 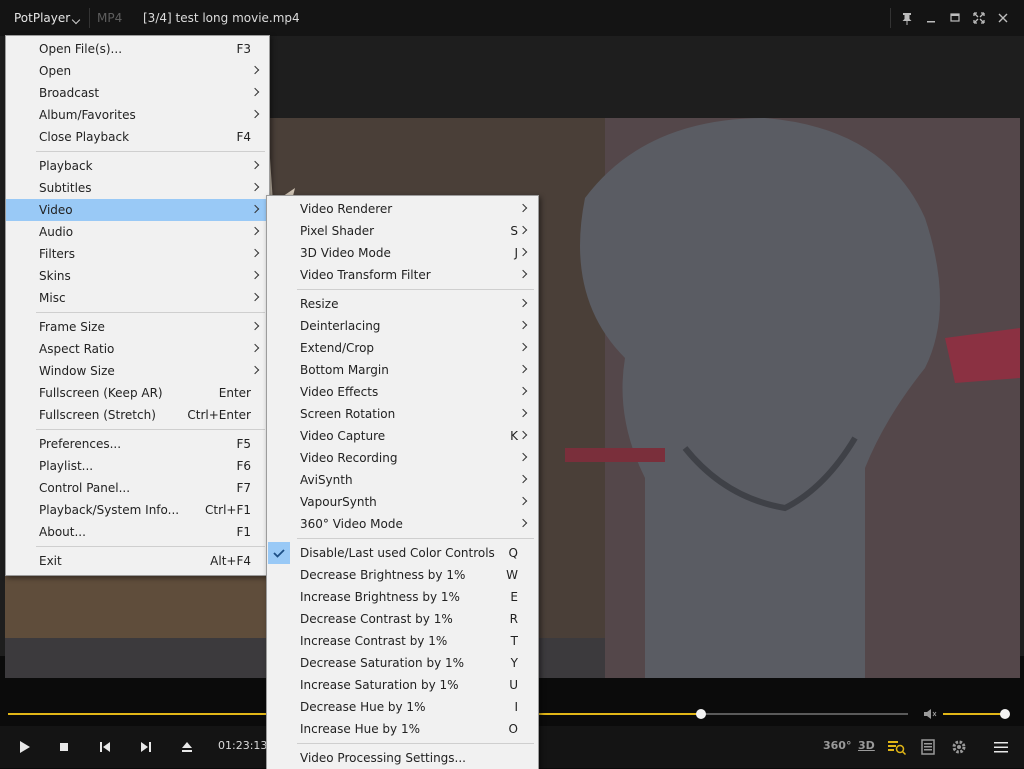 What do you see at coordinates (379, 685) in the screenshot?
I see `menu-item-label: Increase Saturation by 1%` at bounding box center [379, 685].